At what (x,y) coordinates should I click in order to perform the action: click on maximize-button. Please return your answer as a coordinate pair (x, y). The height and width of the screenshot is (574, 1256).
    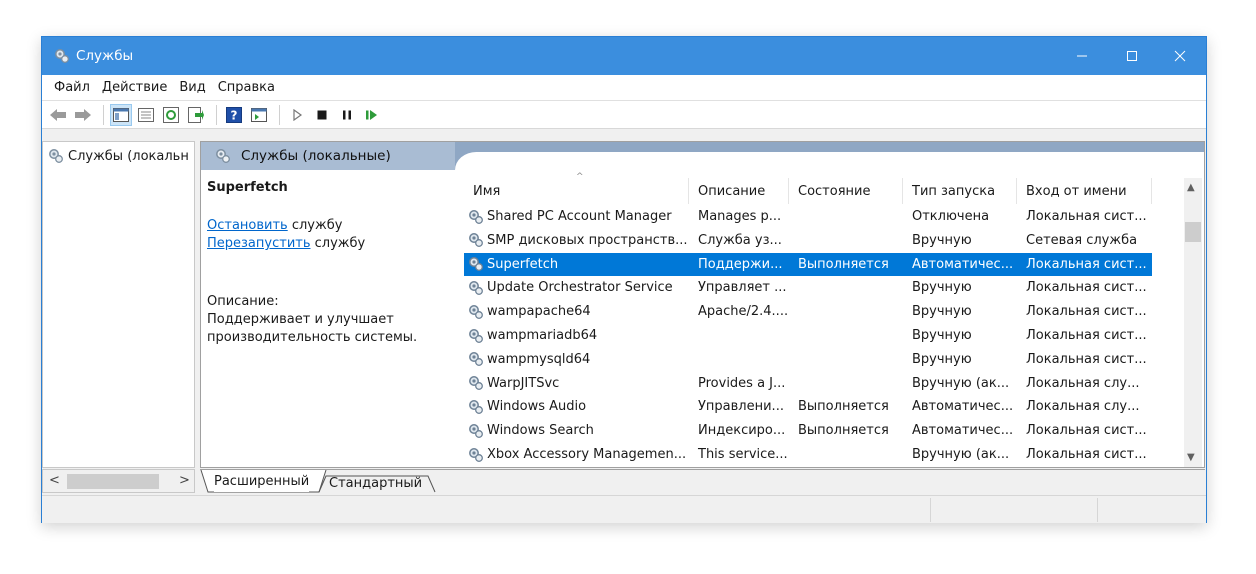
    Looking at the image, I should click on (1132, 56).